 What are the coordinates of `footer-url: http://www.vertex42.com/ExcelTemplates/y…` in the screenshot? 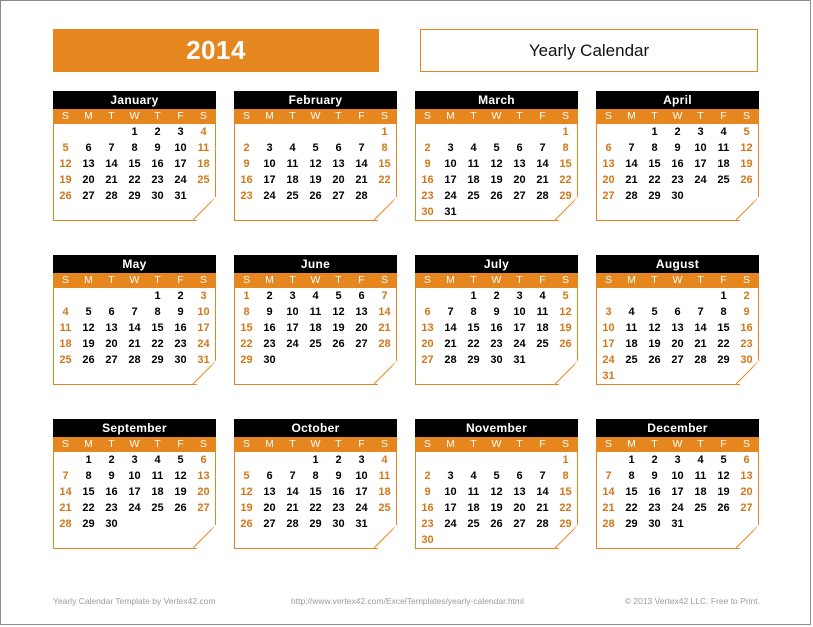 It's located at (407, 601).